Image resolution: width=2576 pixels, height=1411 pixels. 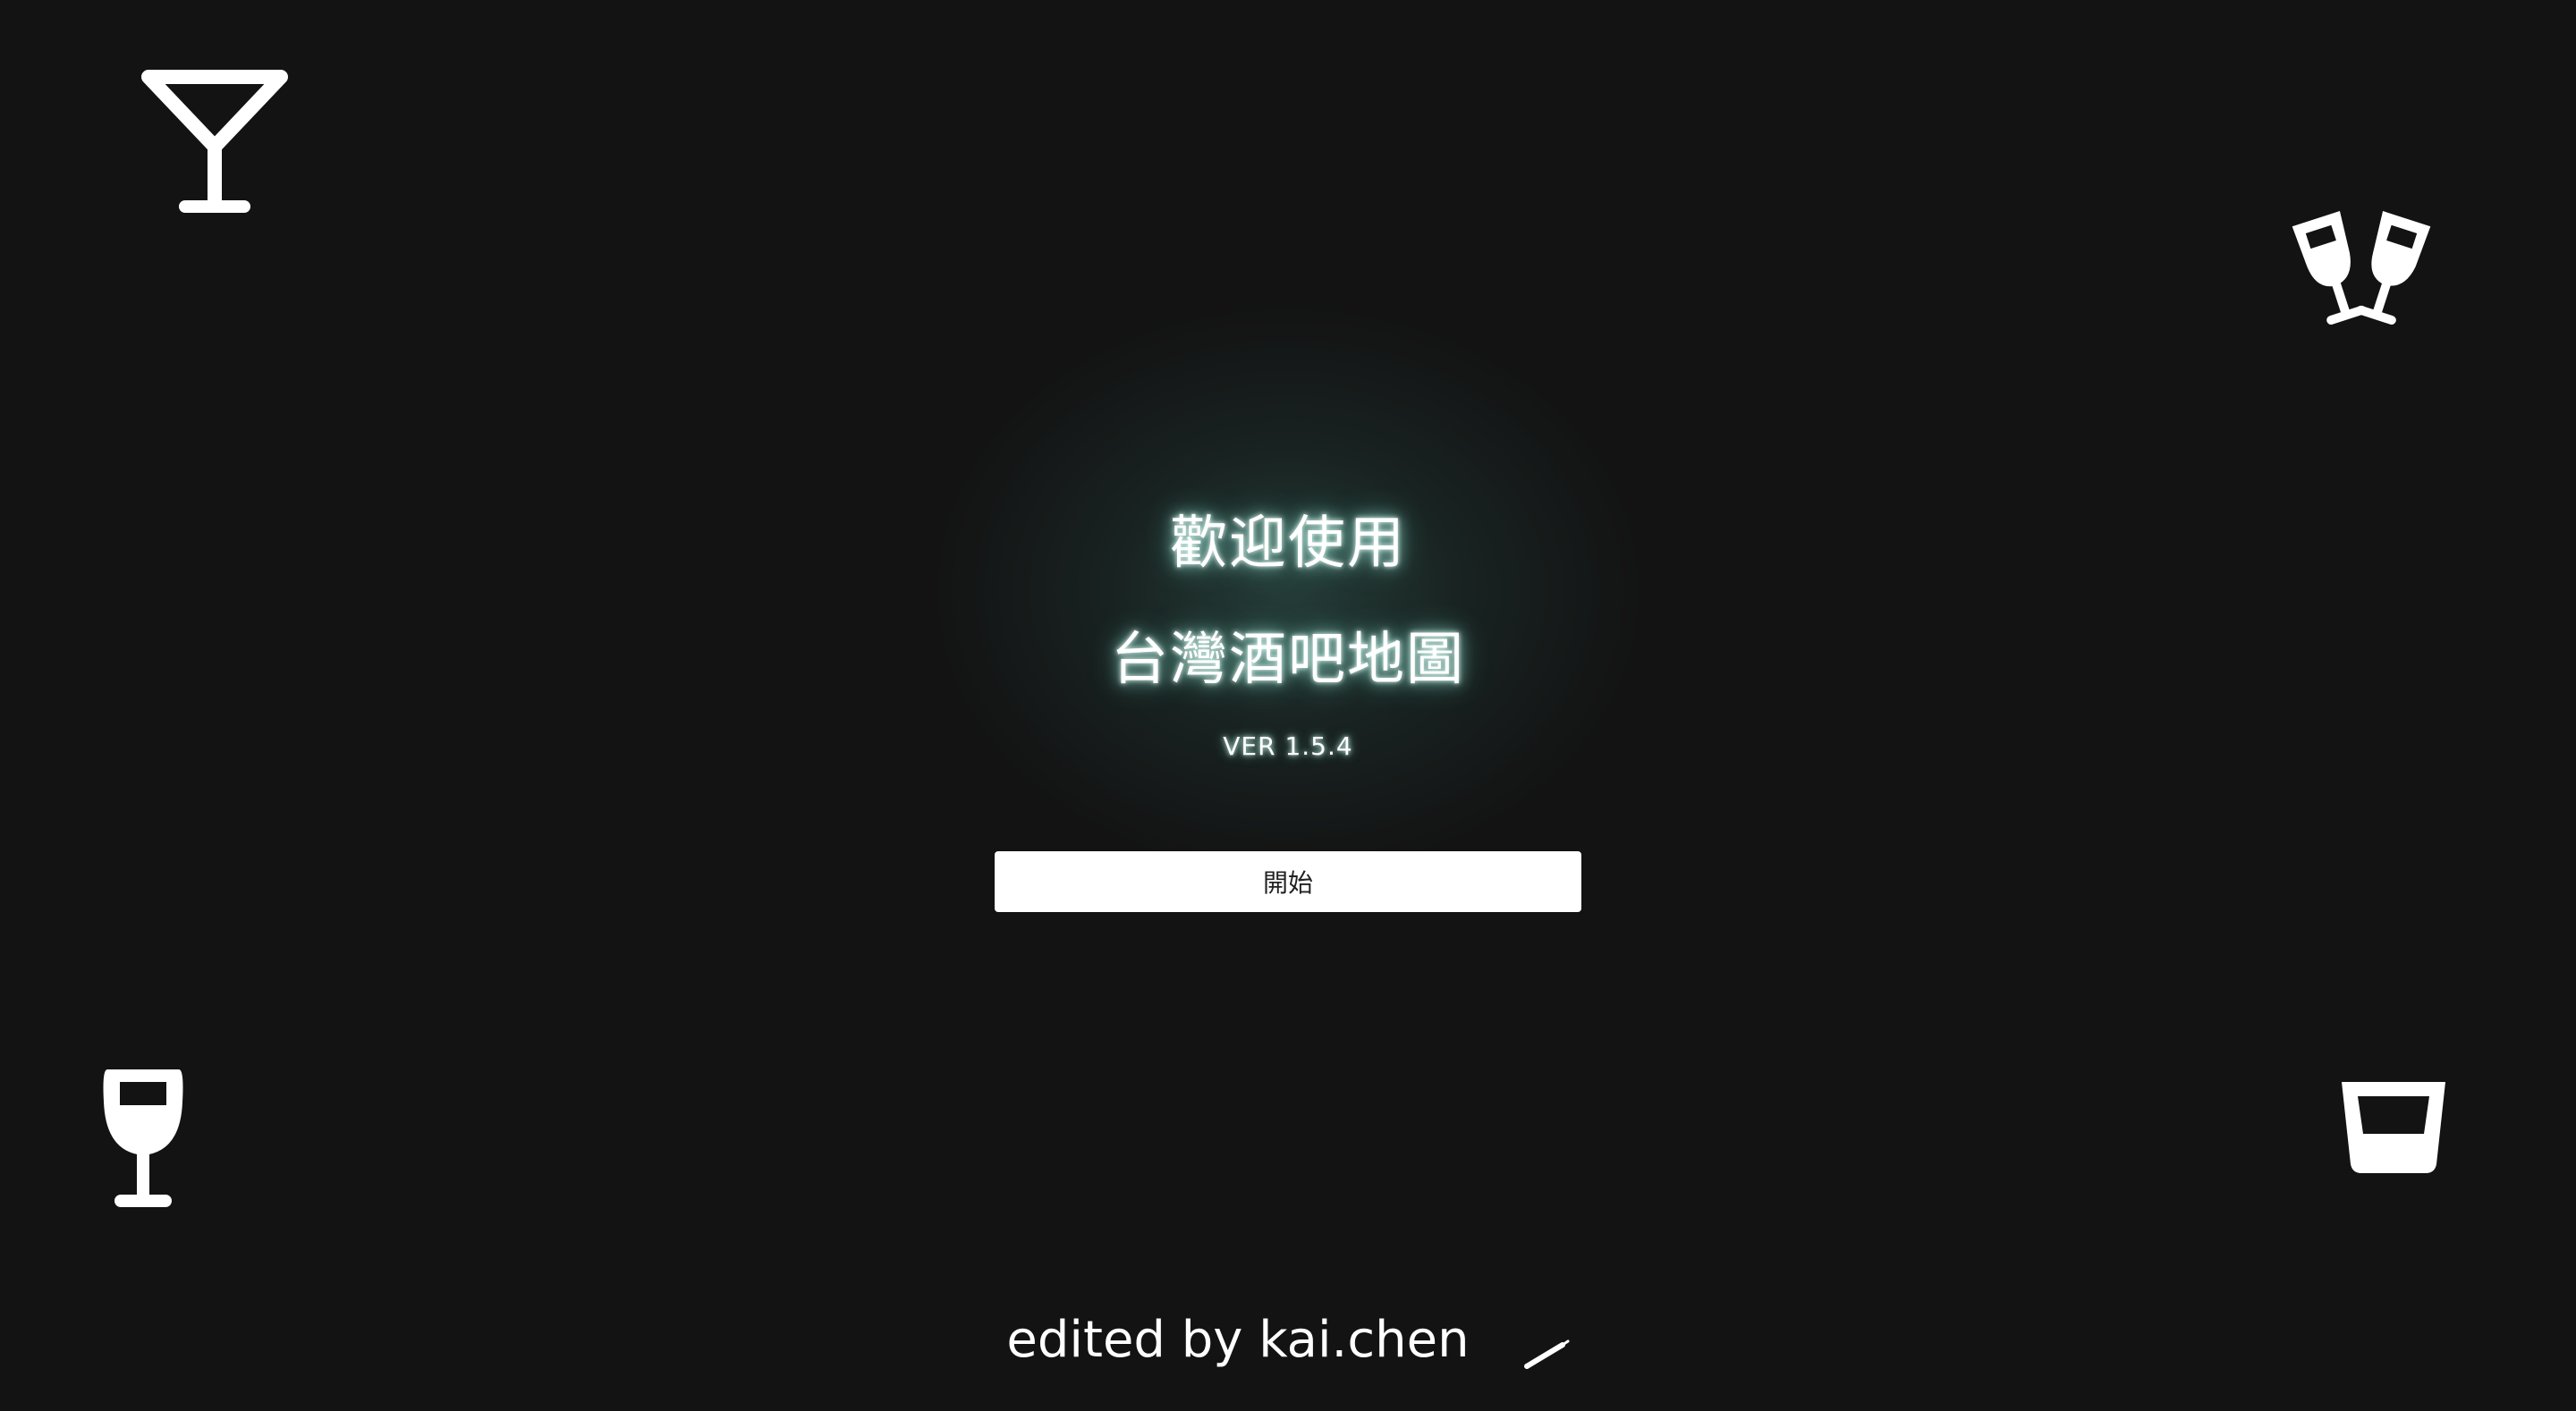 What do you see at coordinates (2393, 1127) in the screenshot?
I see `rocks-glass-icon` at bounding box center [2393, 1127].